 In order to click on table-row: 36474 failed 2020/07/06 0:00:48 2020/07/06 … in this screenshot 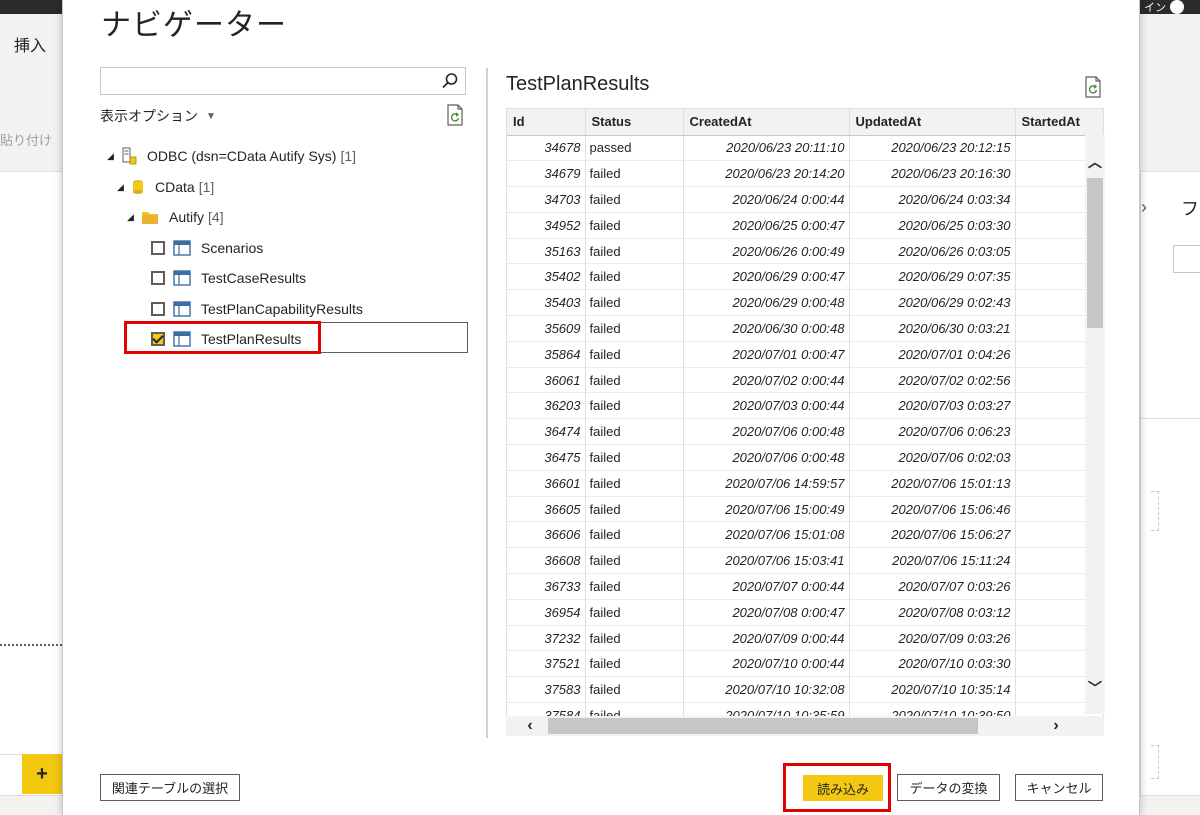, I will do `click(805, 432)`.